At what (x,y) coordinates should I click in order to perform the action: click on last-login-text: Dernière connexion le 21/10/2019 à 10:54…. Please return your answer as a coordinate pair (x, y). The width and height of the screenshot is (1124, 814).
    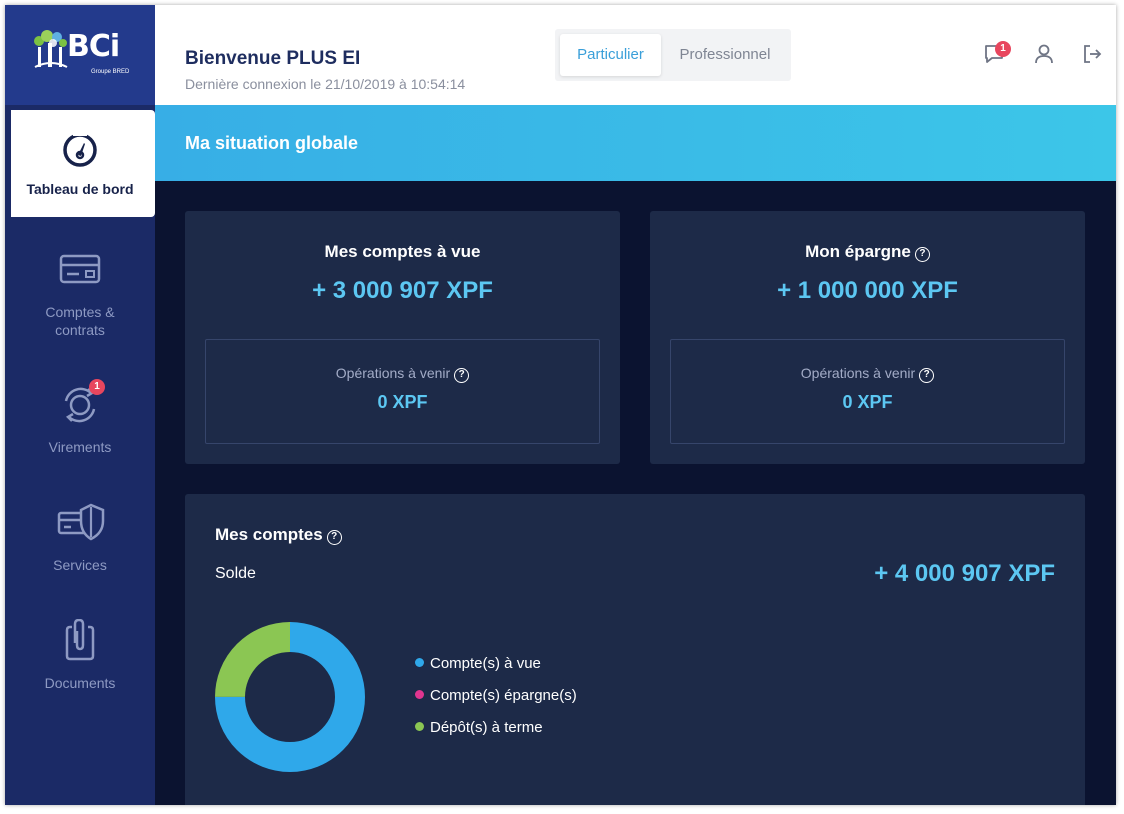
    Looking at the image, I should click on (325, 84).